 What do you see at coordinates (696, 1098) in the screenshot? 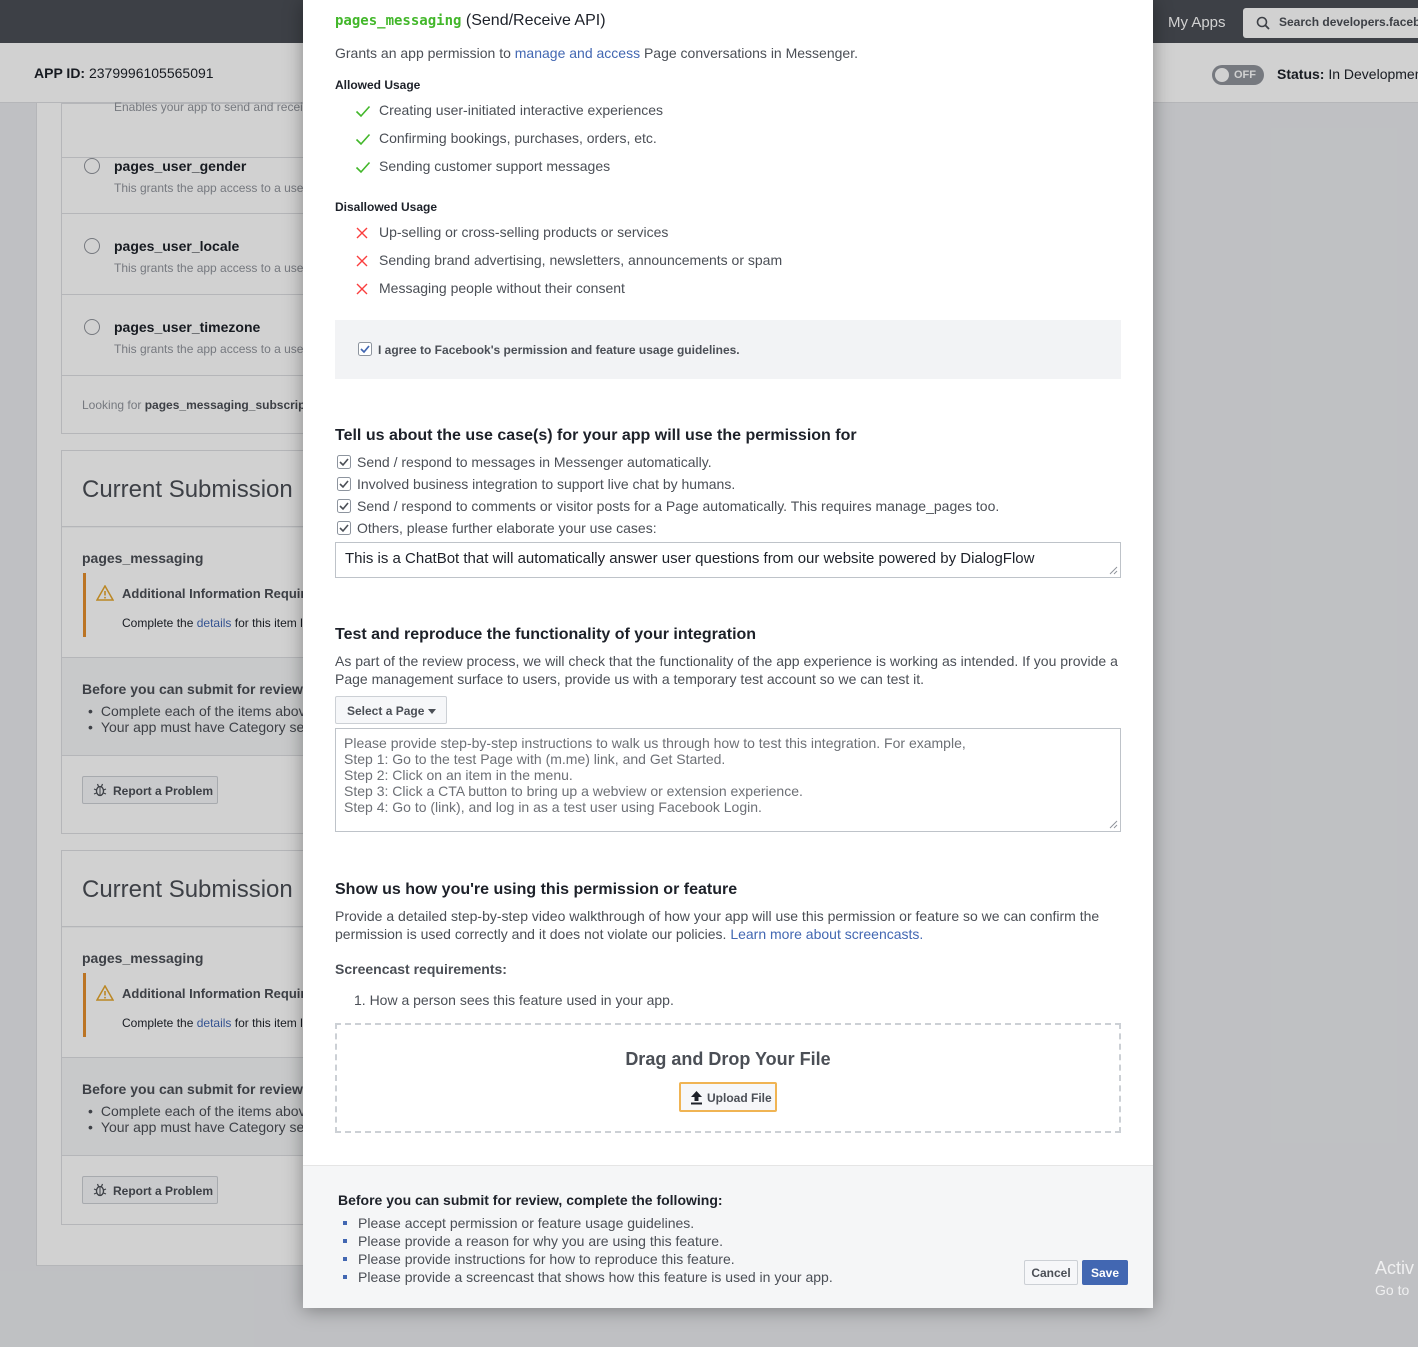
I see `upload-icon` at bounding box center [696, 1098].